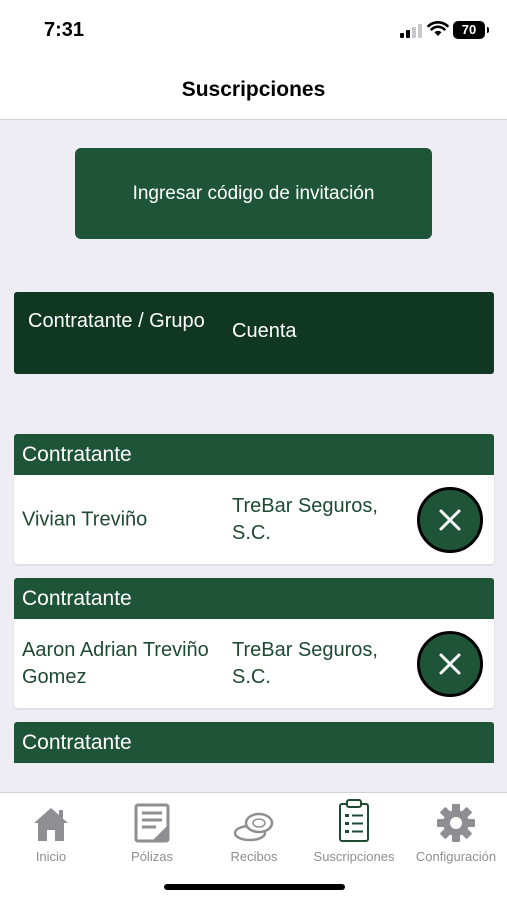 The height and width of the screenshot is (900, 507). I want to click on card-body: Vivian Treviño TreBar Seguros, S.C., so click(254, 519).